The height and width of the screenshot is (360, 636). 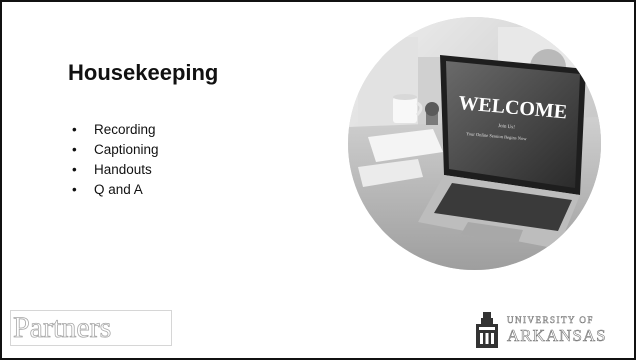 What do you see at coordinates (126, 149) in the screenshot?
I see `bullet-text: Captioning` at bounding box center [126, 149].